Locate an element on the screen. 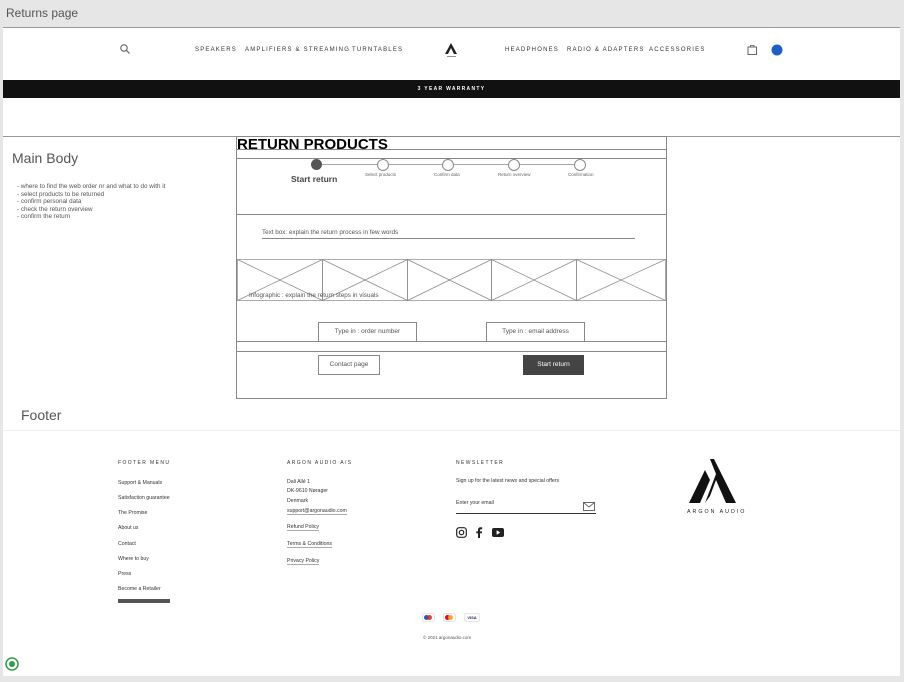 Image resolution: width=904 pixels, height=682 pixels. mastercard-icon is located at coordinates (449, 617).